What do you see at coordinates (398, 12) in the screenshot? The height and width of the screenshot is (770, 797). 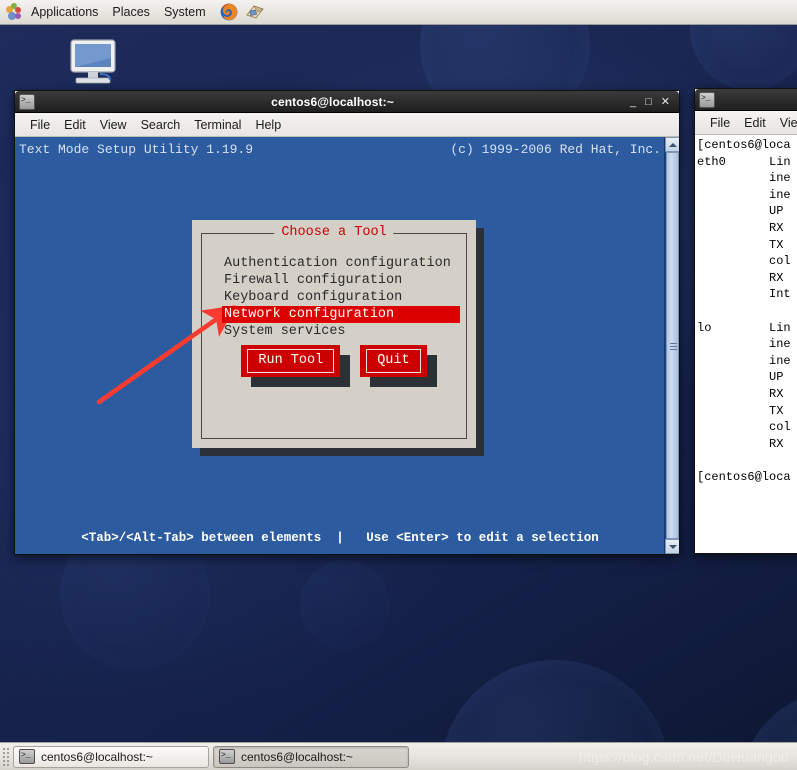 I see `top-panel: Applications Places System` at bounding box center [398, 12].